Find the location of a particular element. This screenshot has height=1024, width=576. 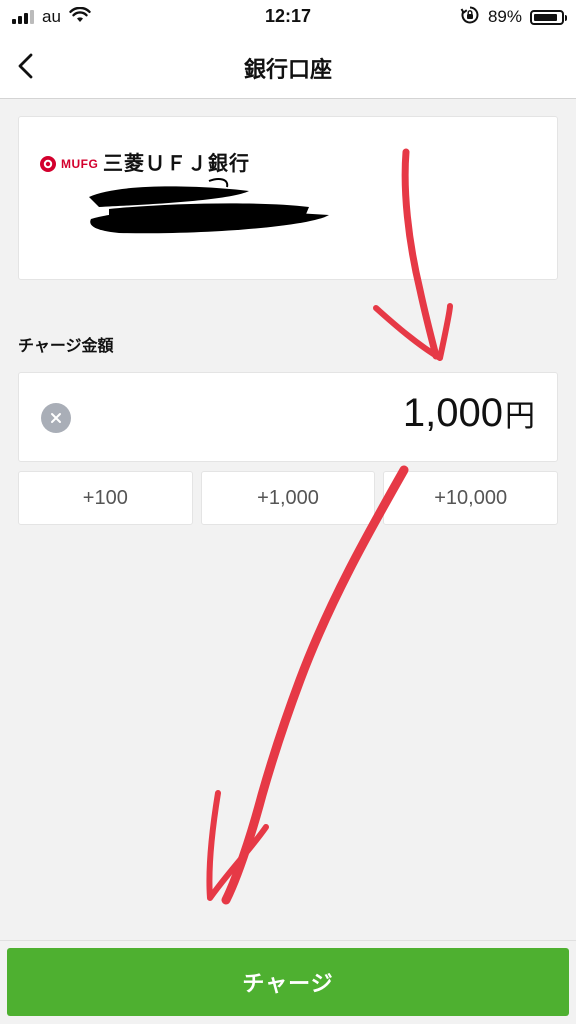

bank-logo: MUFG is located at coordinates (68, 164).